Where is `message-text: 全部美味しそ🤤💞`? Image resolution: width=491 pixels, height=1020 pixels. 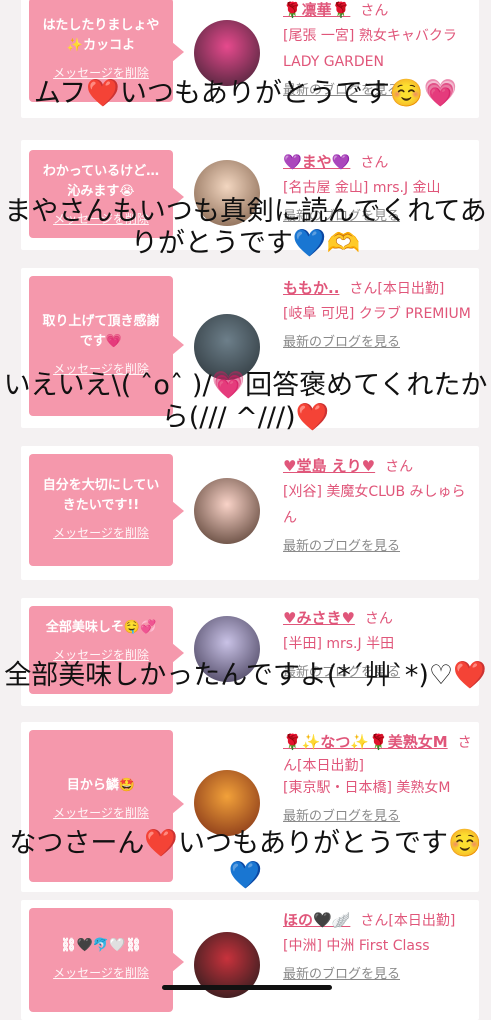
message-text: 全部美味しそ🤤💞 is located at coordinates (101, 627).